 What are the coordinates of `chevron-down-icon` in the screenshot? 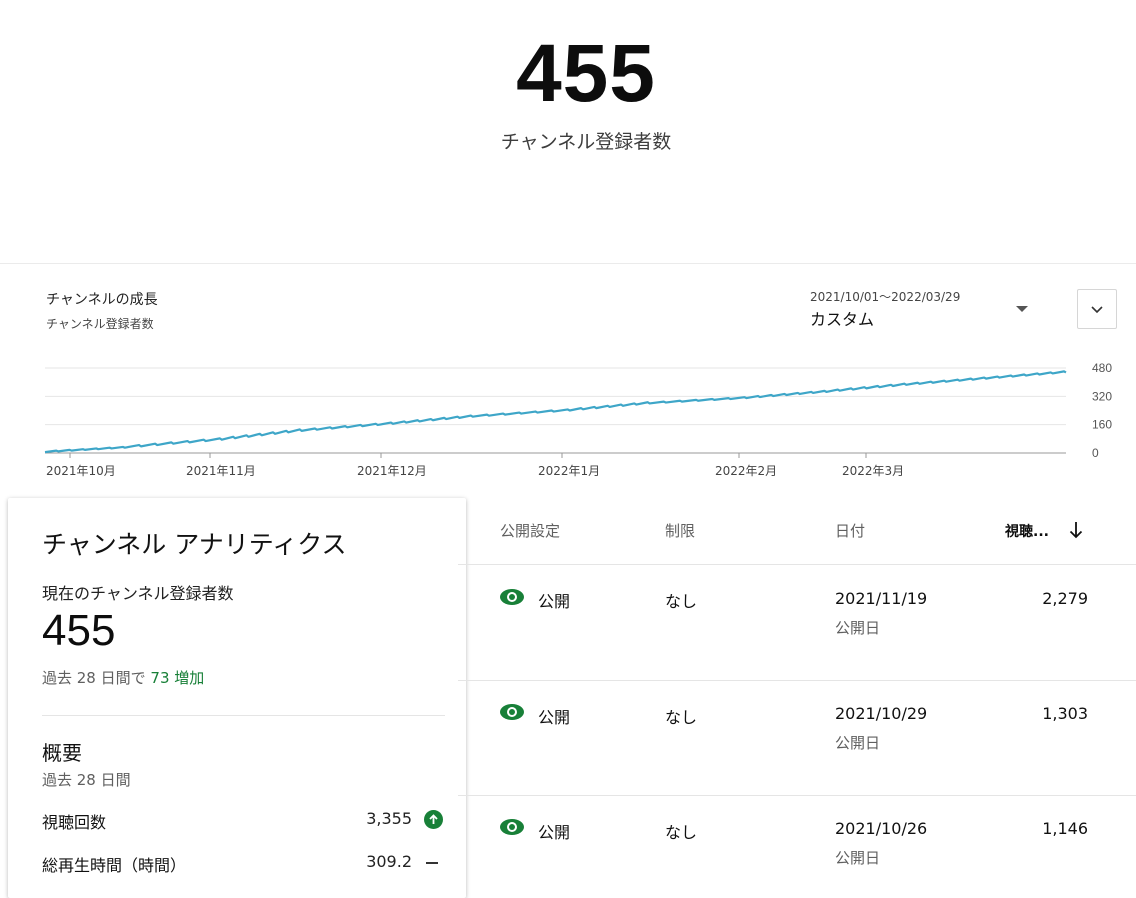 It's located at (1097, 310).